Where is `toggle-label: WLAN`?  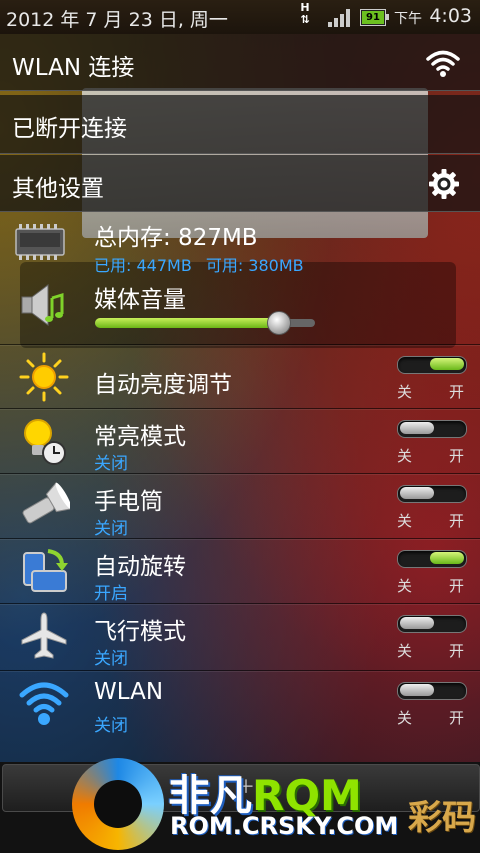
toggle-label: WLAN is located at coordinates (129, 692).